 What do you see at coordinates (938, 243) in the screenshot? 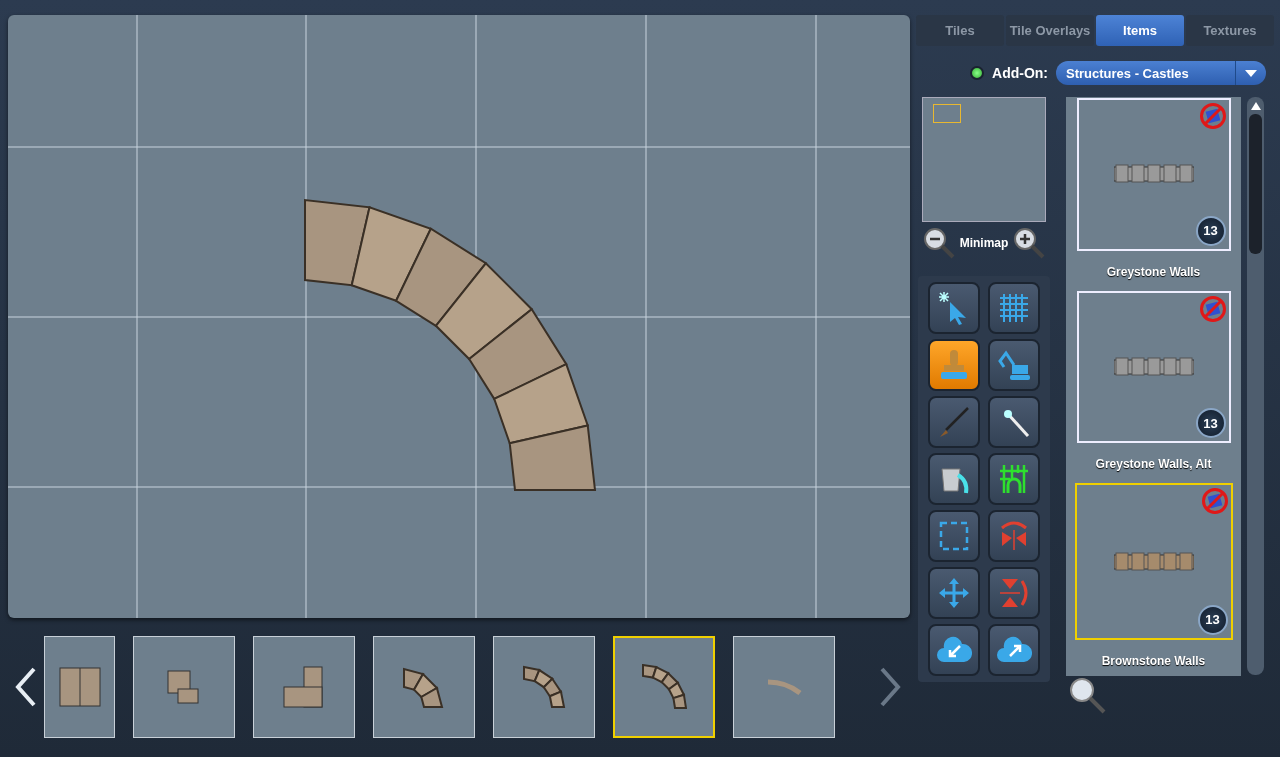
I see `zoom-out-icon` at bounding box center [938, 243].